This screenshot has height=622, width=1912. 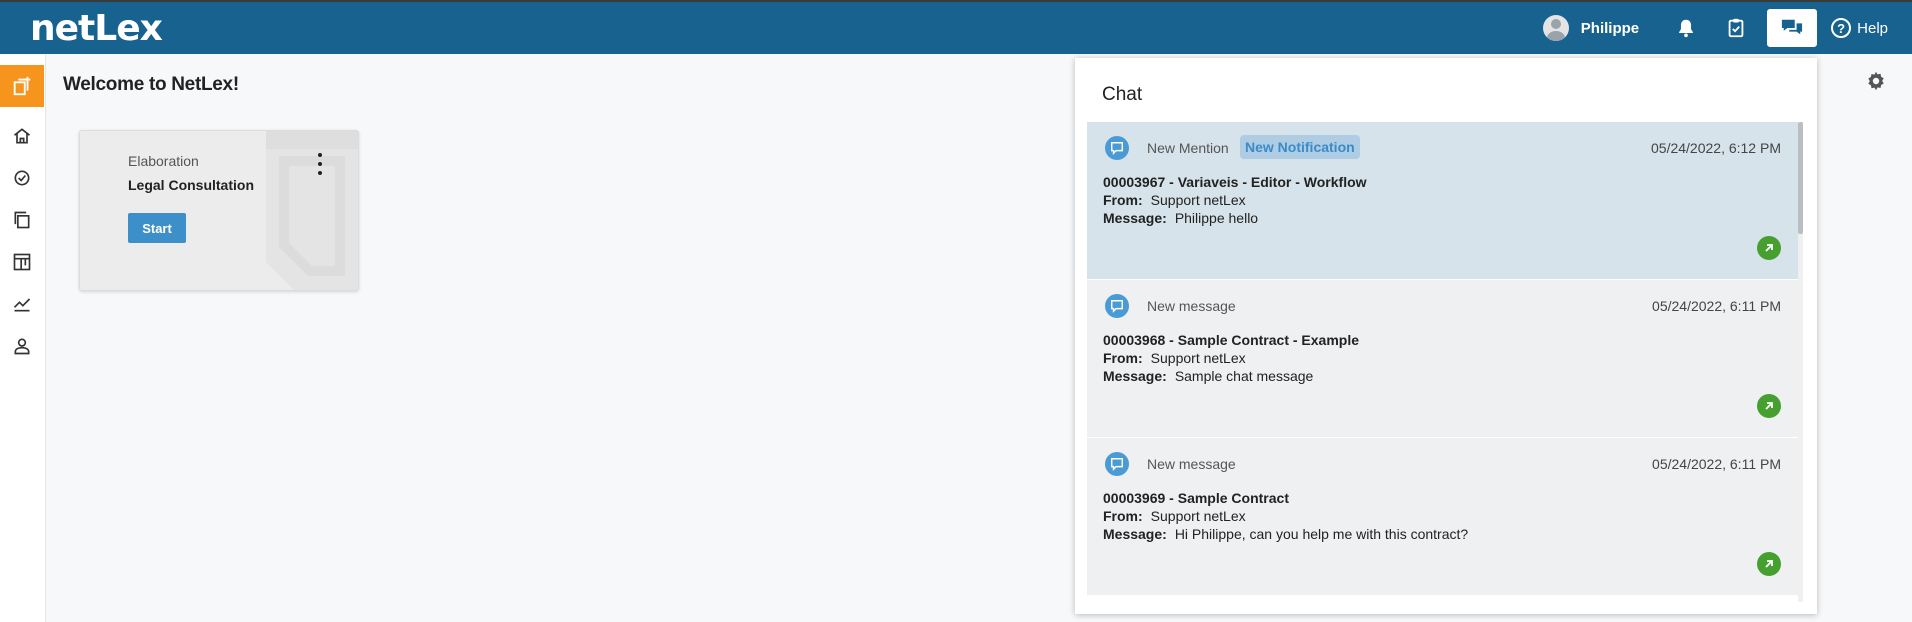 What do you see at coordinates (1122, 94) in the screenshot?
I see `chat-title: Chat` at bounding box center [1122, 94].